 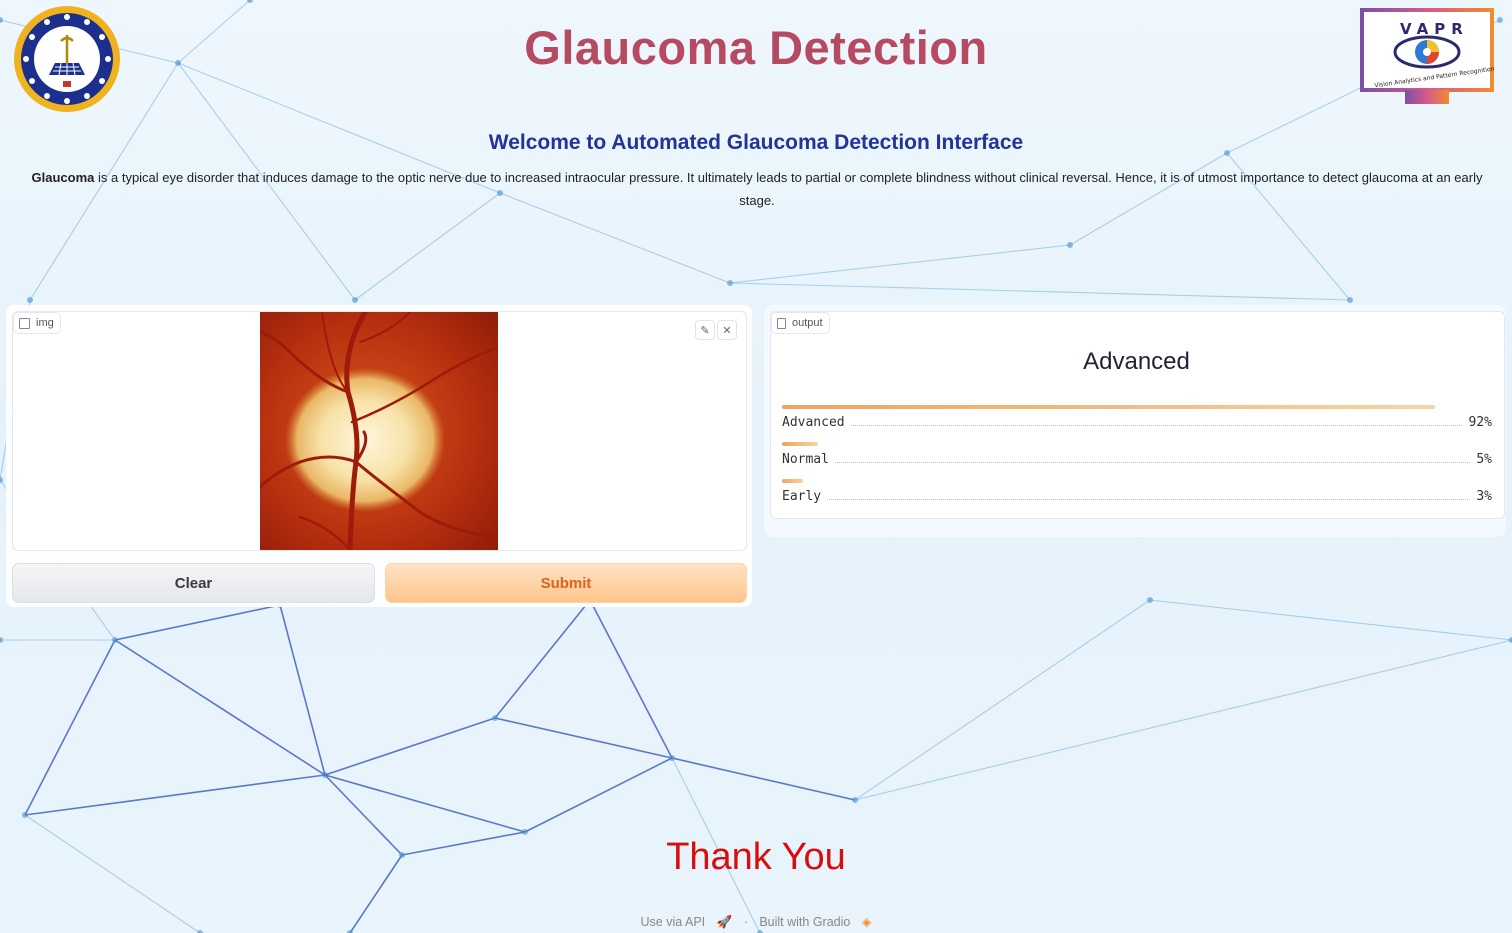 I want to click on confidence-label: Normal, so click(x=808, y=459).